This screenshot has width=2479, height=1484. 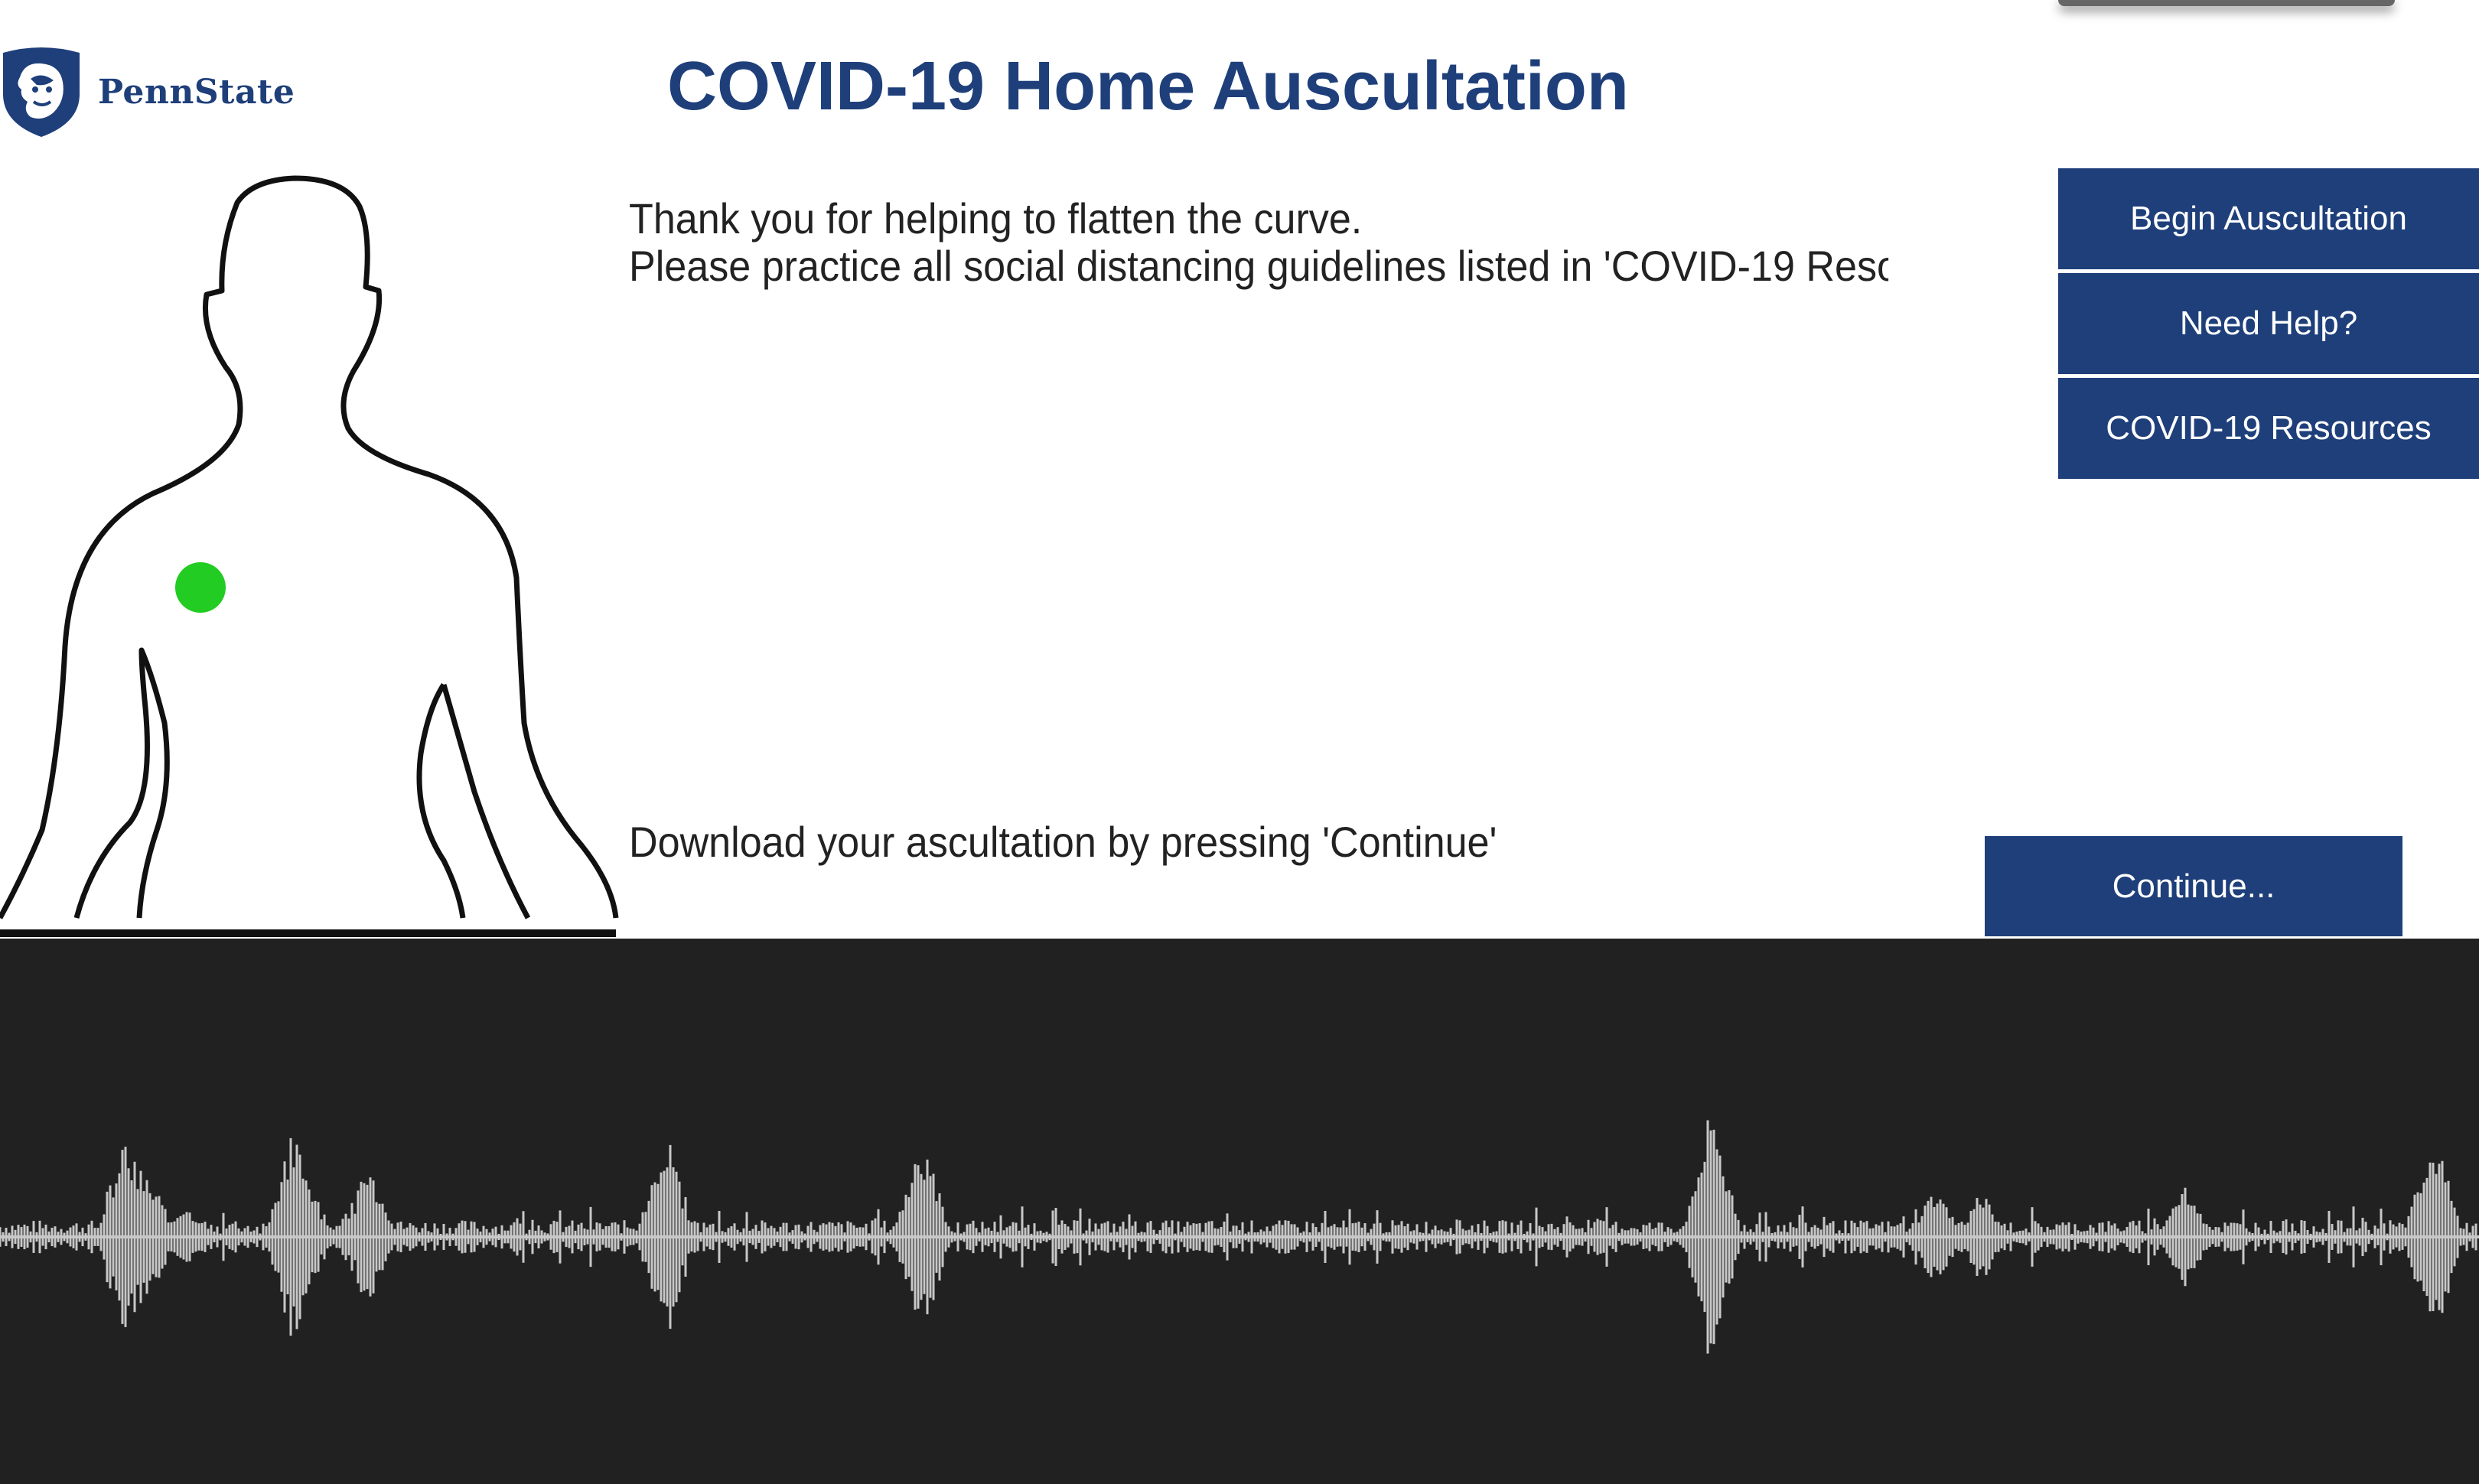 What do you see at coordinates (122, 783) in the screenshot?
I see `left-arm-inner-outline` at bounding box center [122, 783].